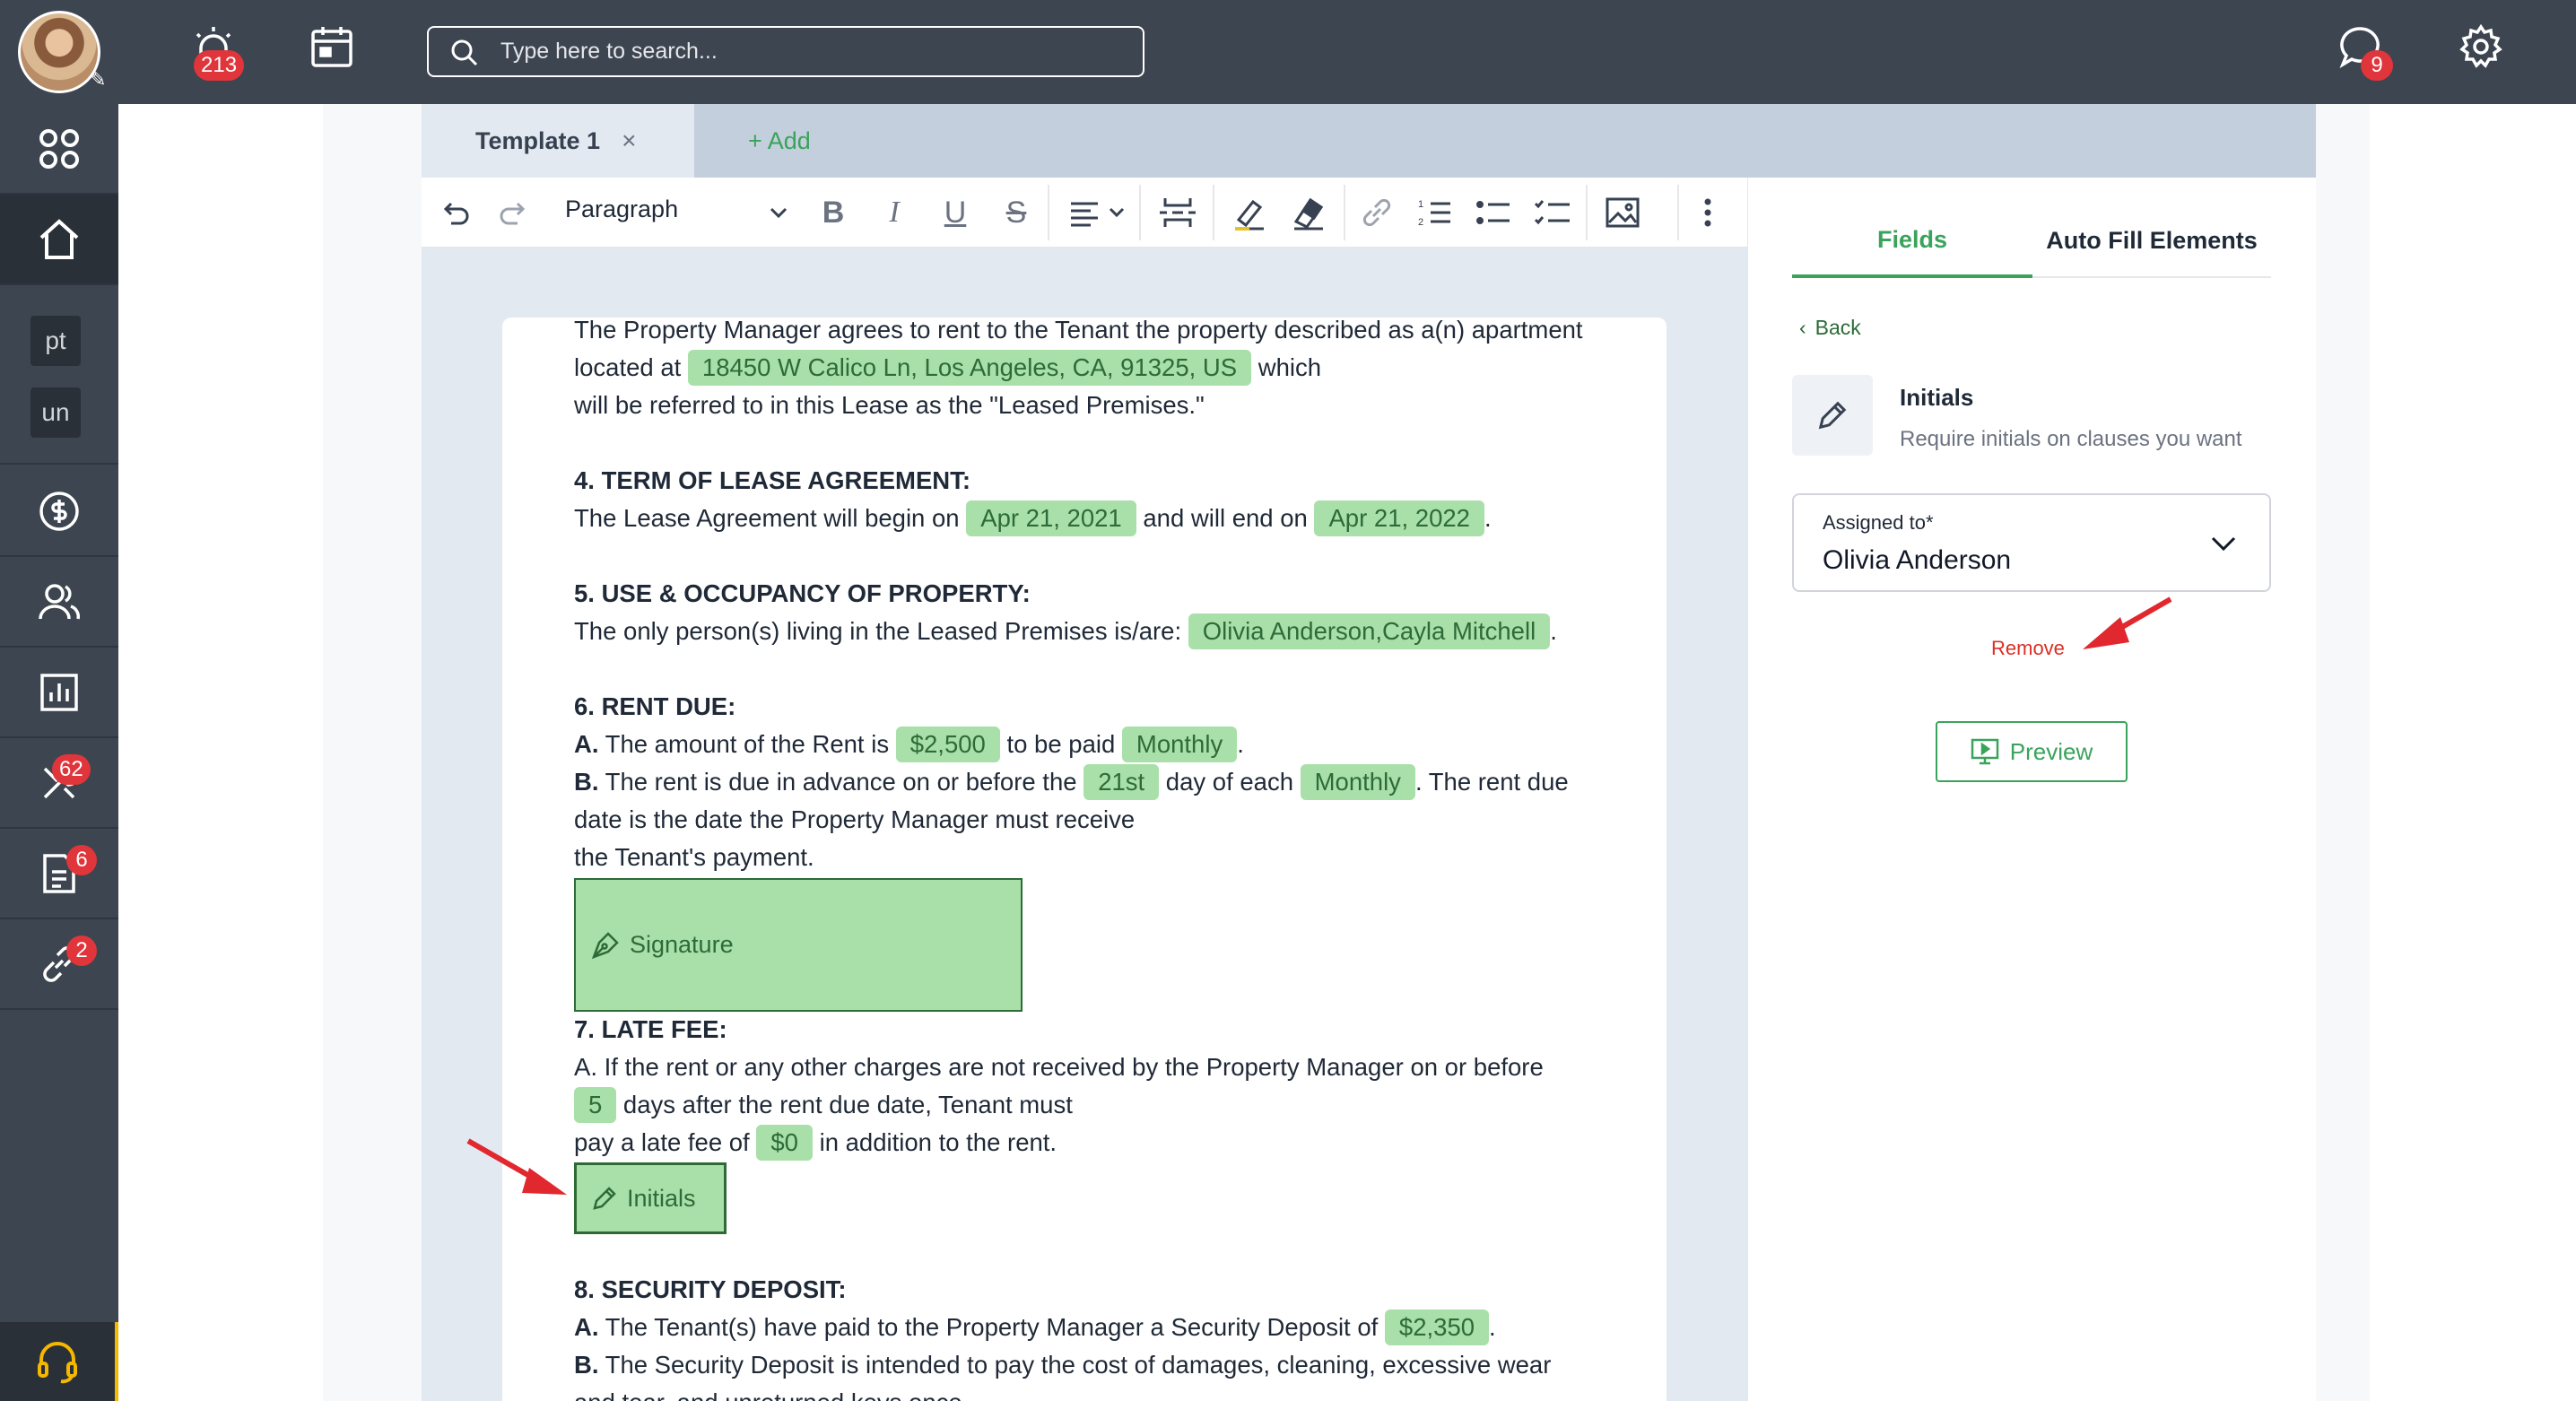  What do you see at coordinates (1552, 212) in the screenshot?
I see `checklist-icon` at bounding box center [1552, 212].